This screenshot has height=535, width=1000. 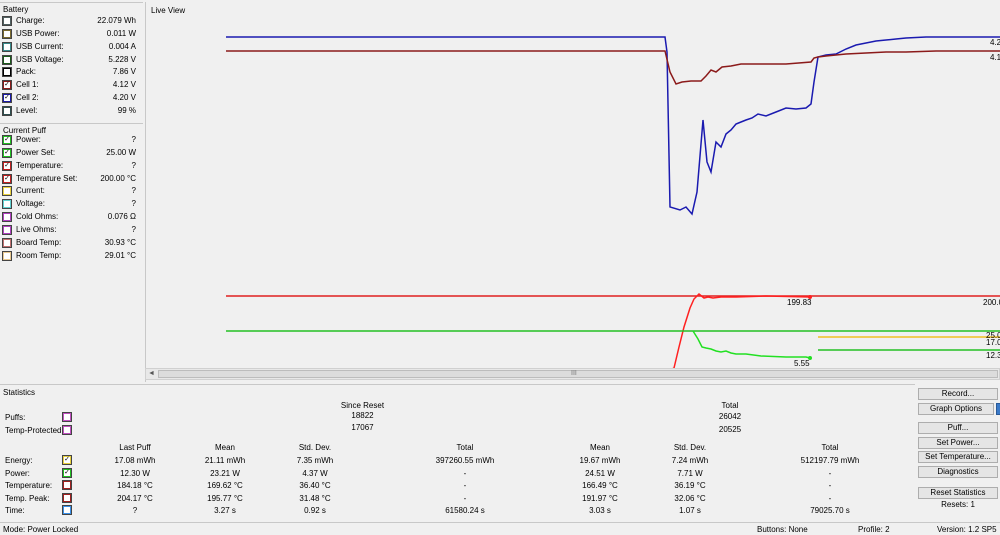 I want to click on stat-cell: 4.37 W, so click(x=315, y=473).